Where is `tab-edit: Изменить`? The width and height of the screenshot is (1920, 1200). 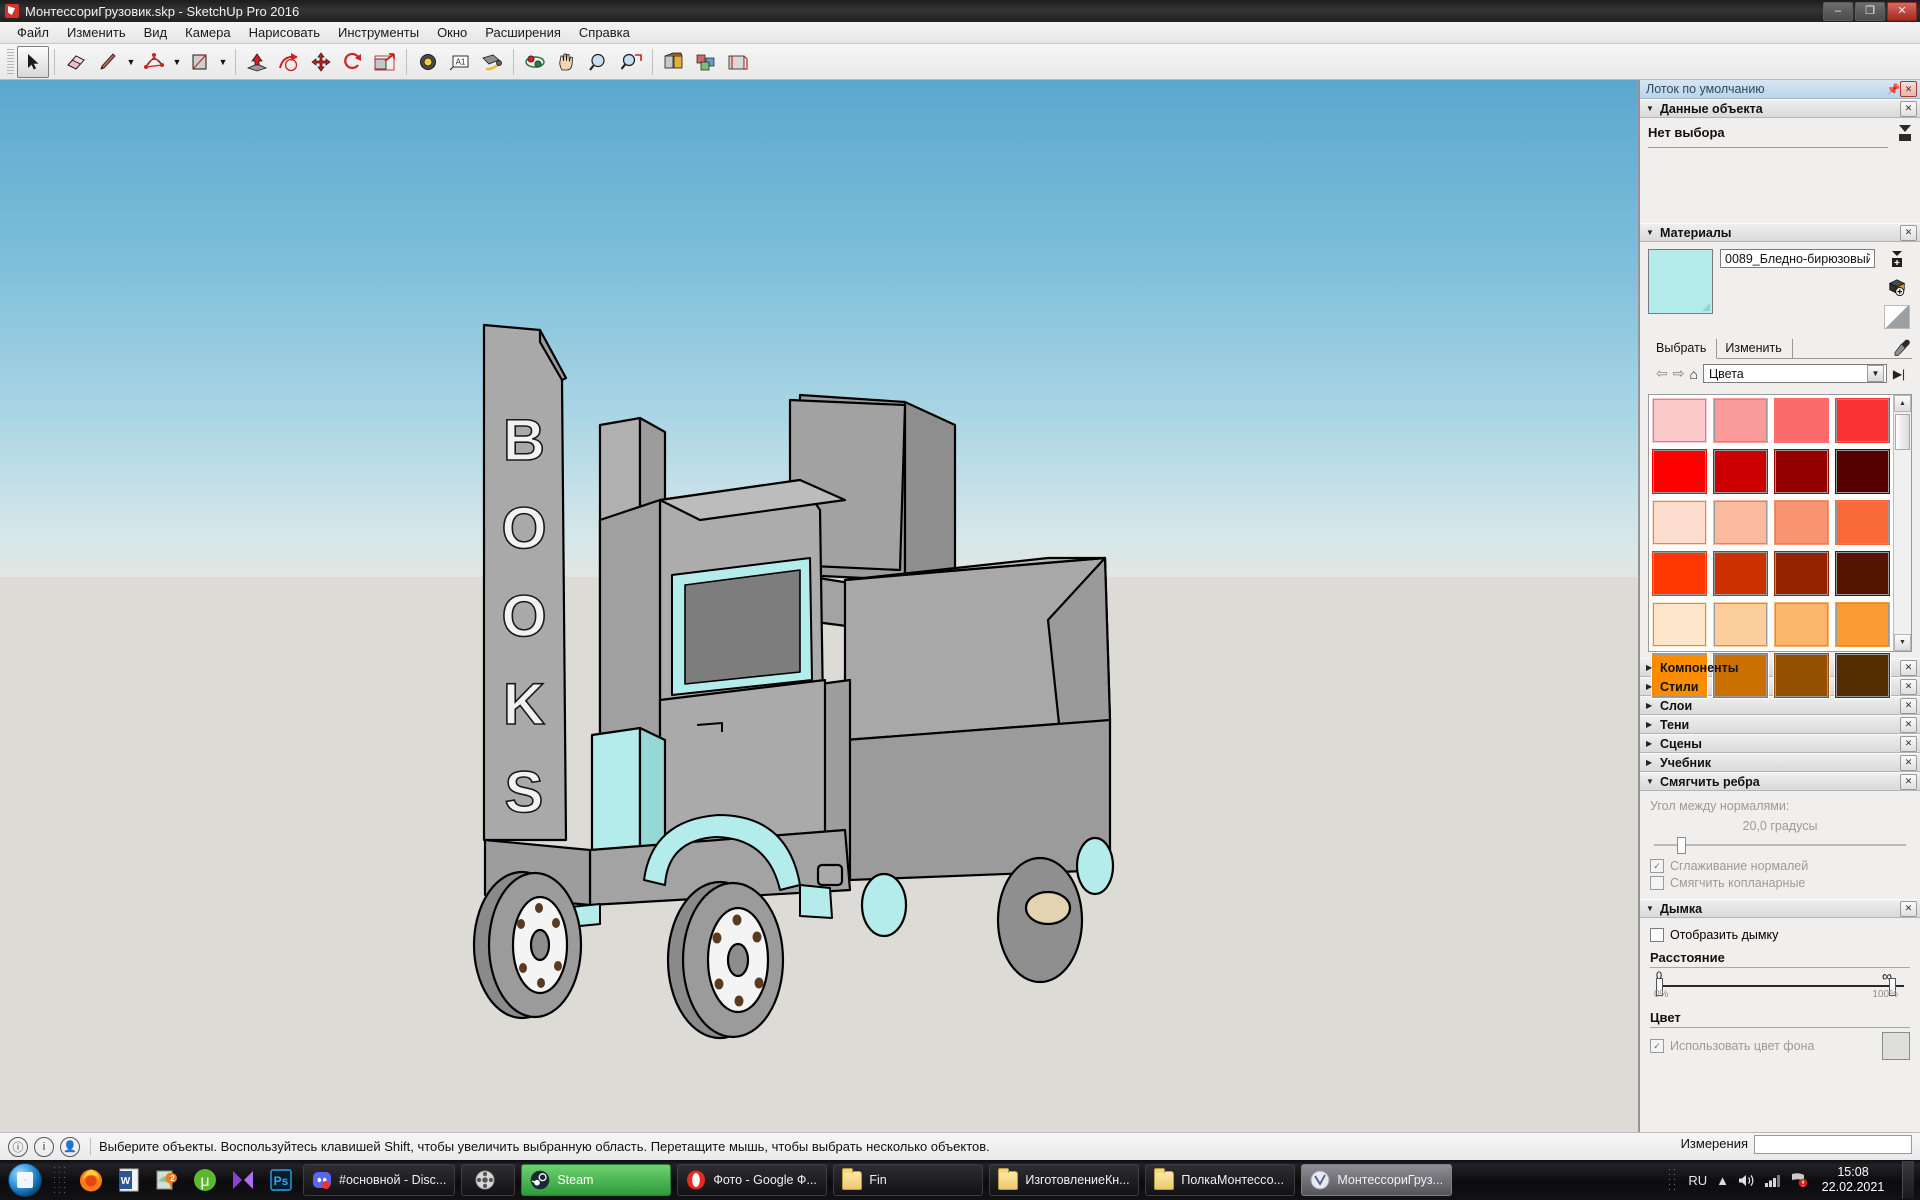 tab-edit: Изменить is located at coordinates (1755, 348).